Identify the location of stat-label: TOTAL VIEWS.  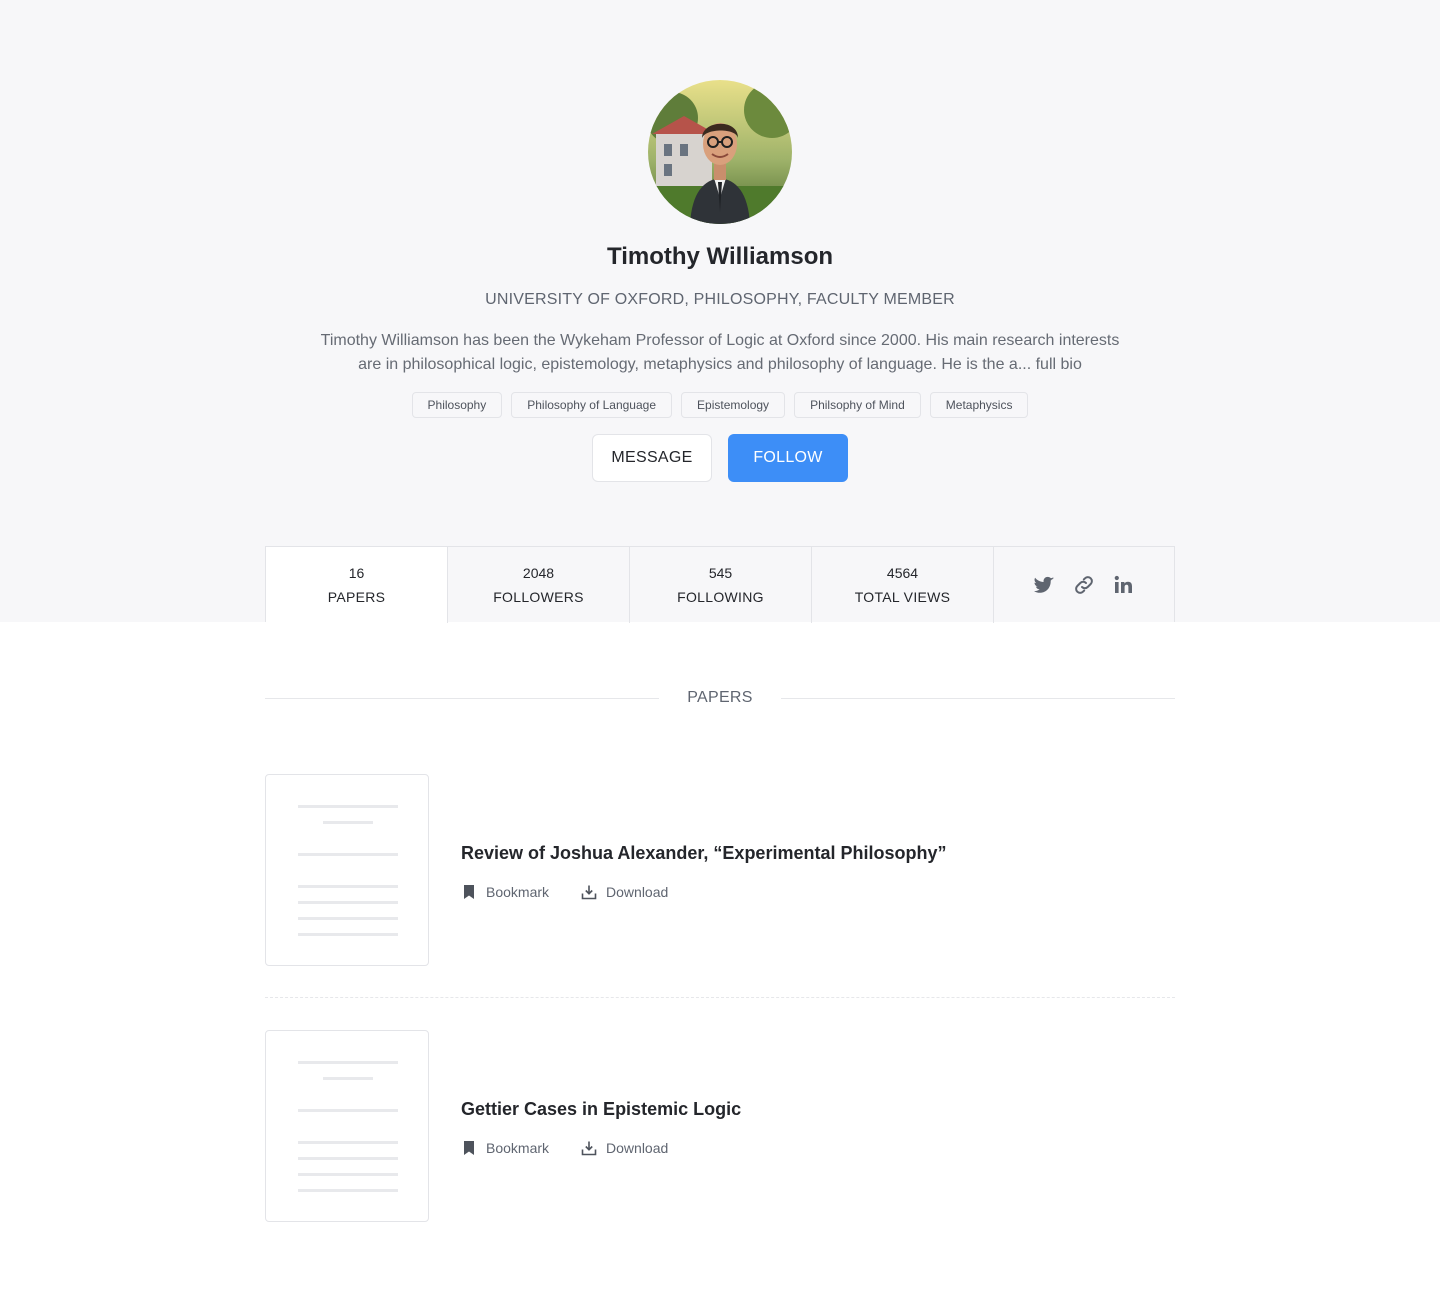
(902, 597).